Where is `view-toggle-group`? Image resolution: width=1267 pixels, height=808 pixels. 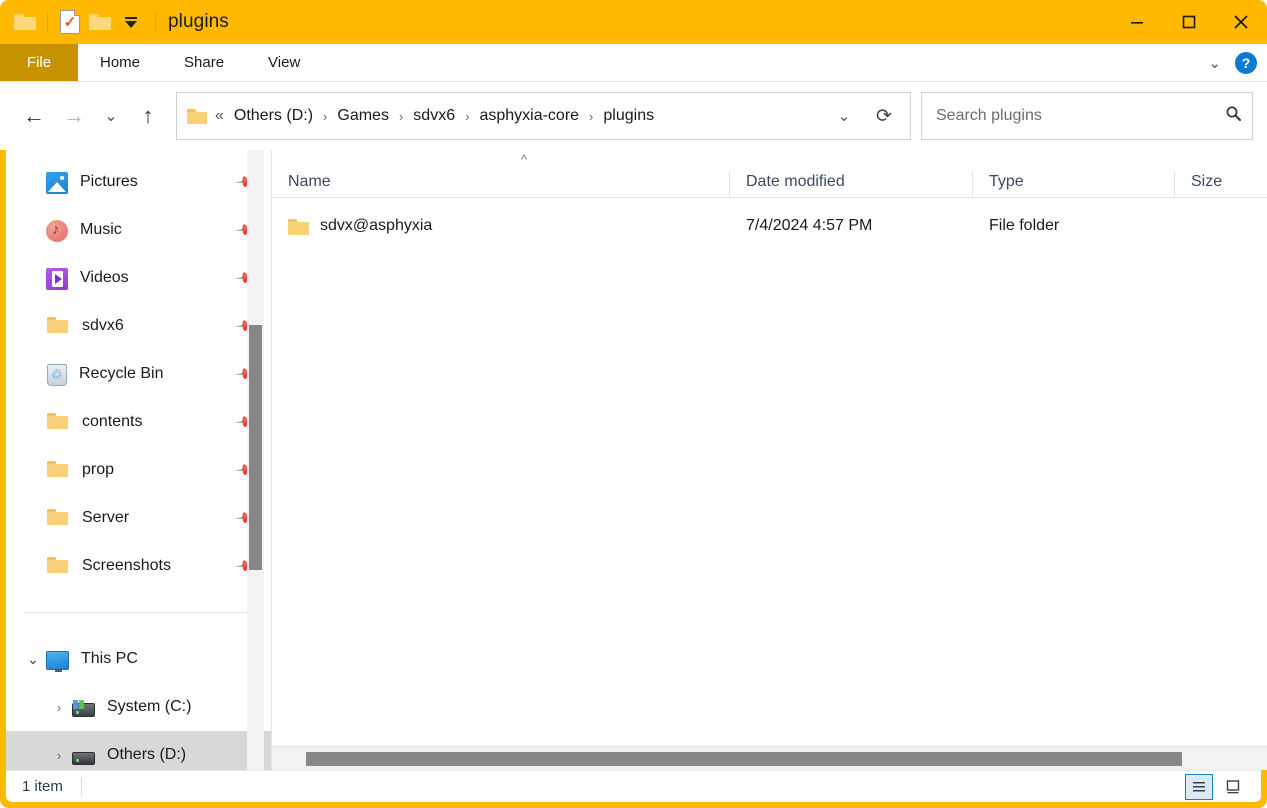
view-toggle-group is located at coordinates (1223, 786).